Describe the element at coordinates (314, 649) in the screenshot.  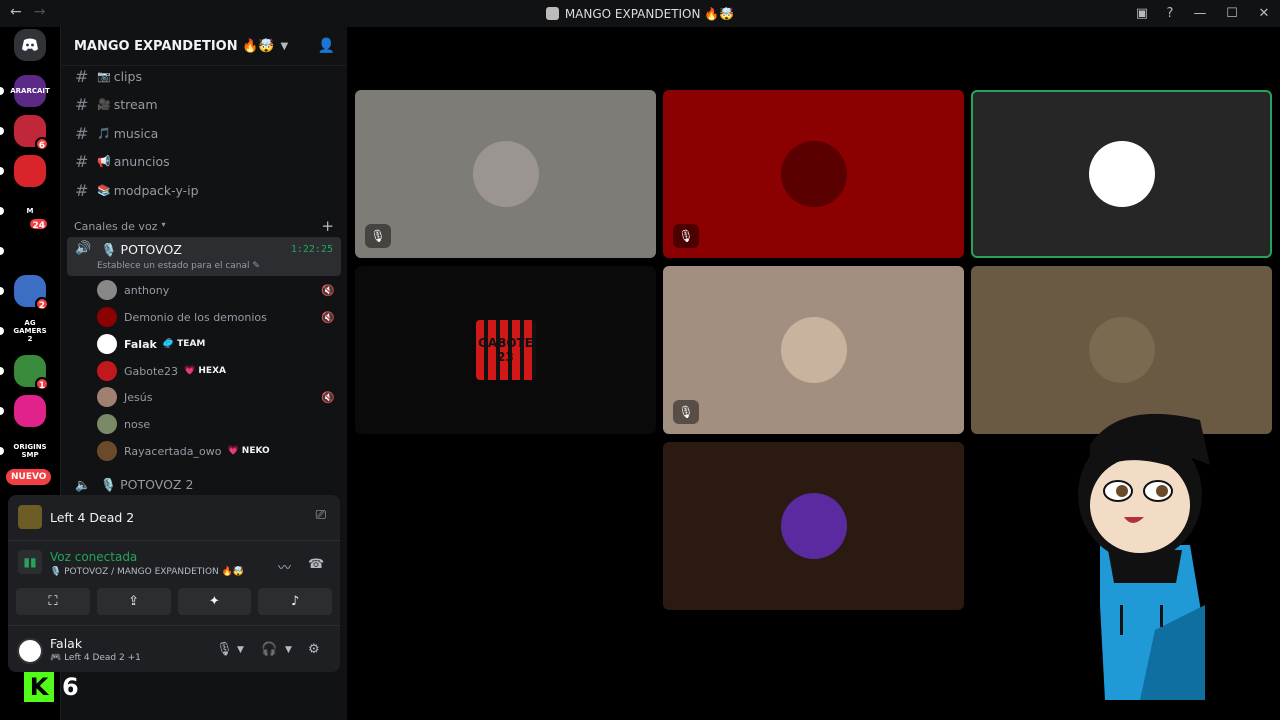
I see `gear-icon: ⚙` at that location.